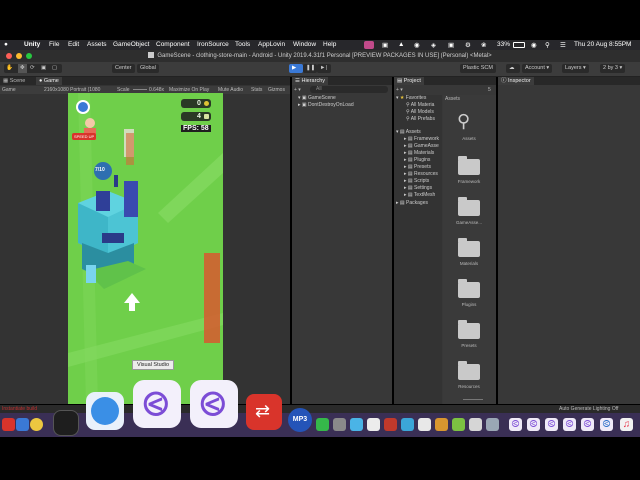 The height and width of the screenshot is (480, 640). I want to click on asset-folder: ▸ ▤ Plugins, so click(417, 160).